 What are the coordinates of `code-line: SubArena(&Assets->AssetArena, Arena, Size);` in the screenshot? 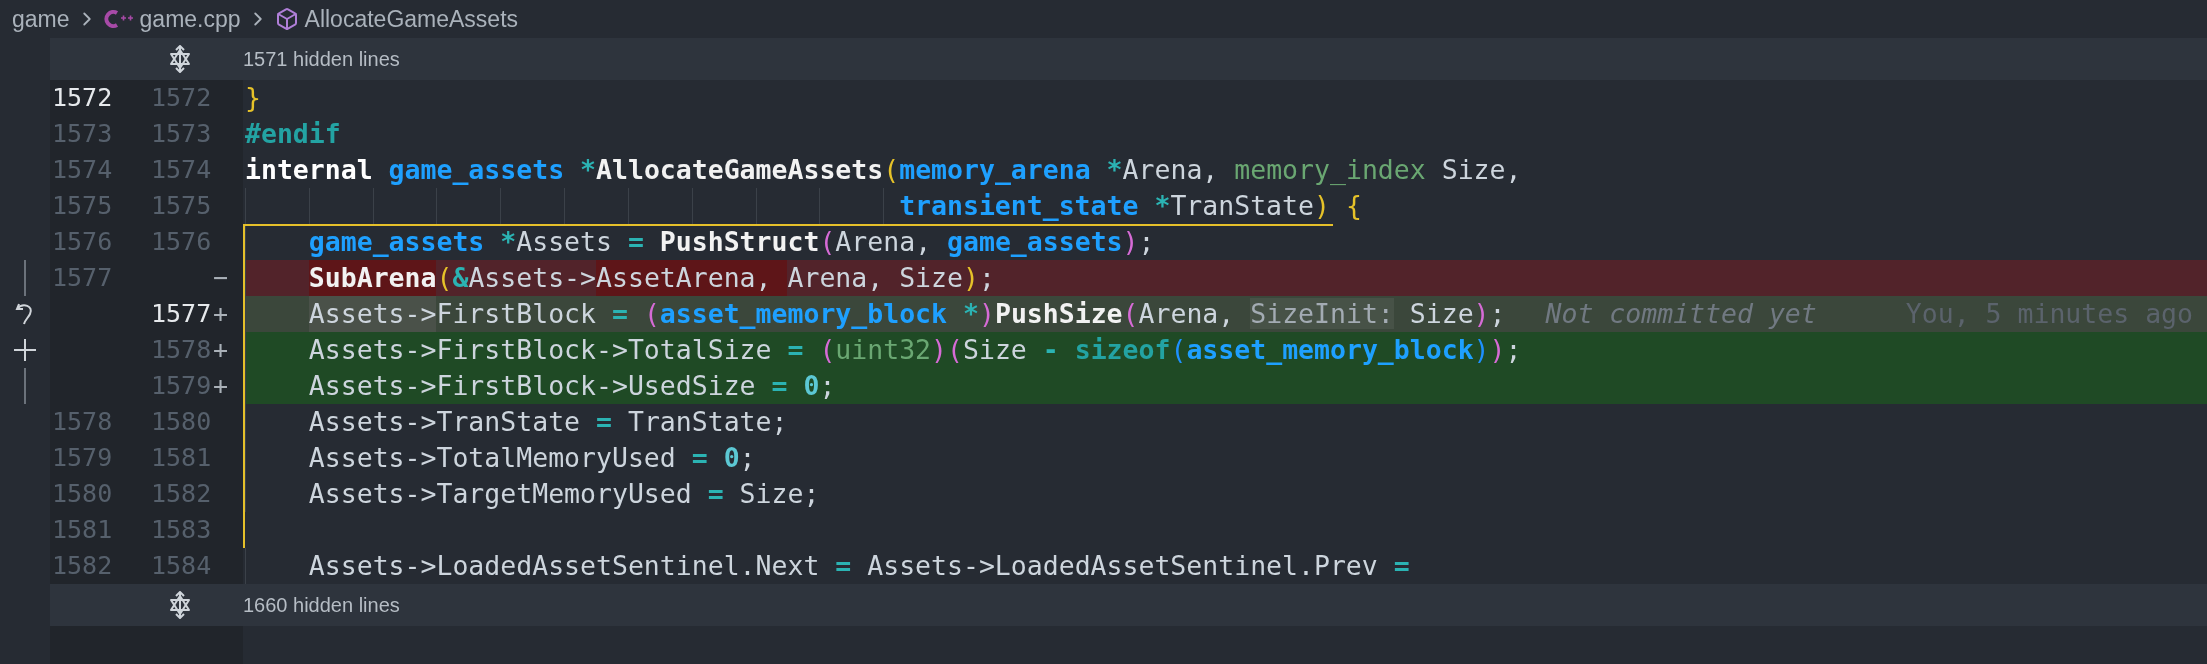 It's located at (651, 278).